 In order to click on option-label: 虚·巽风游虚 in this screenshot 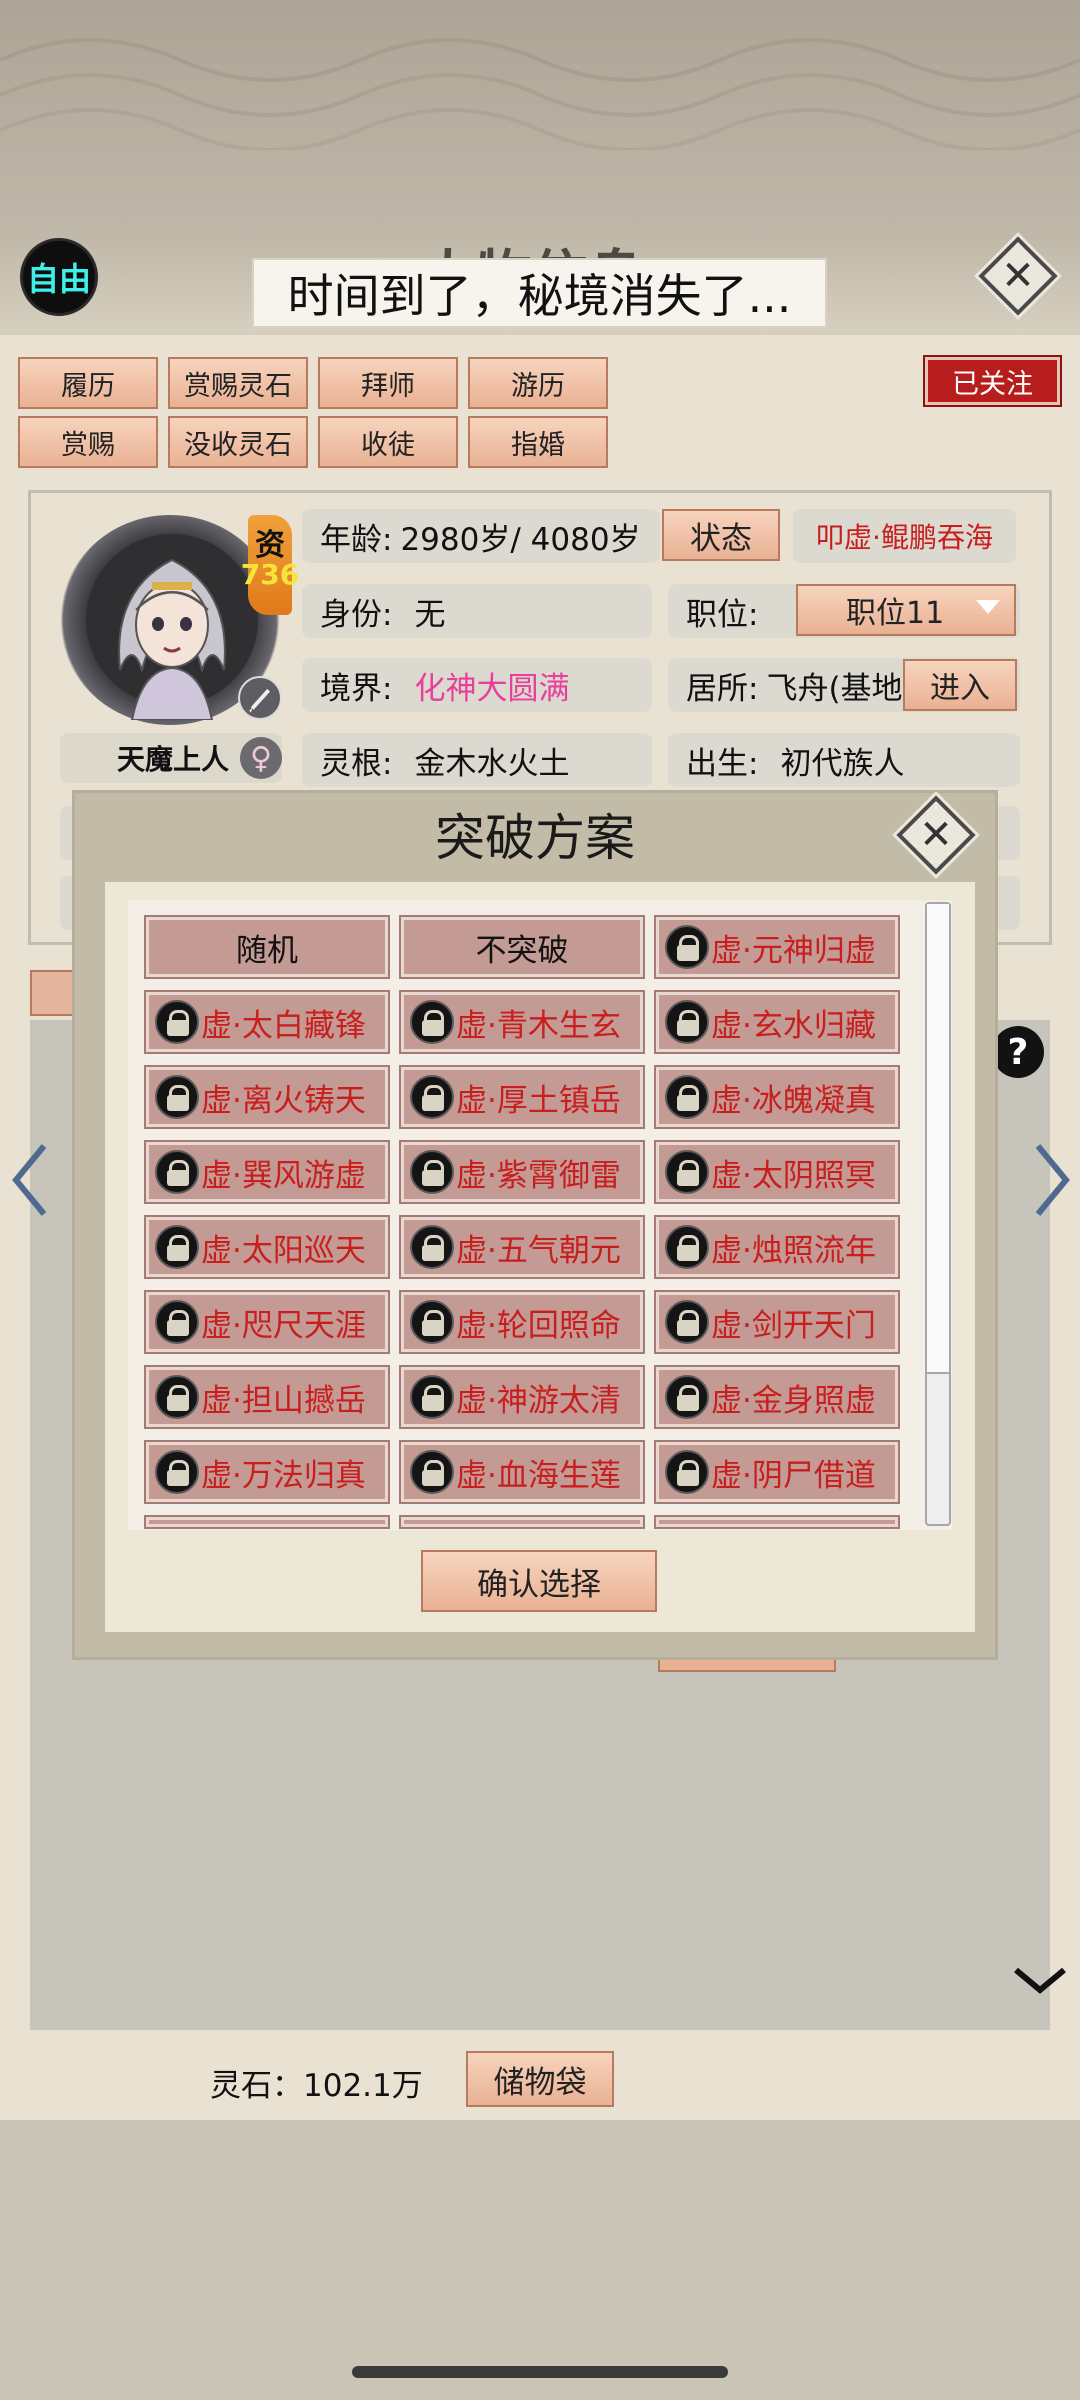, I will do `click(283, 1175)`.